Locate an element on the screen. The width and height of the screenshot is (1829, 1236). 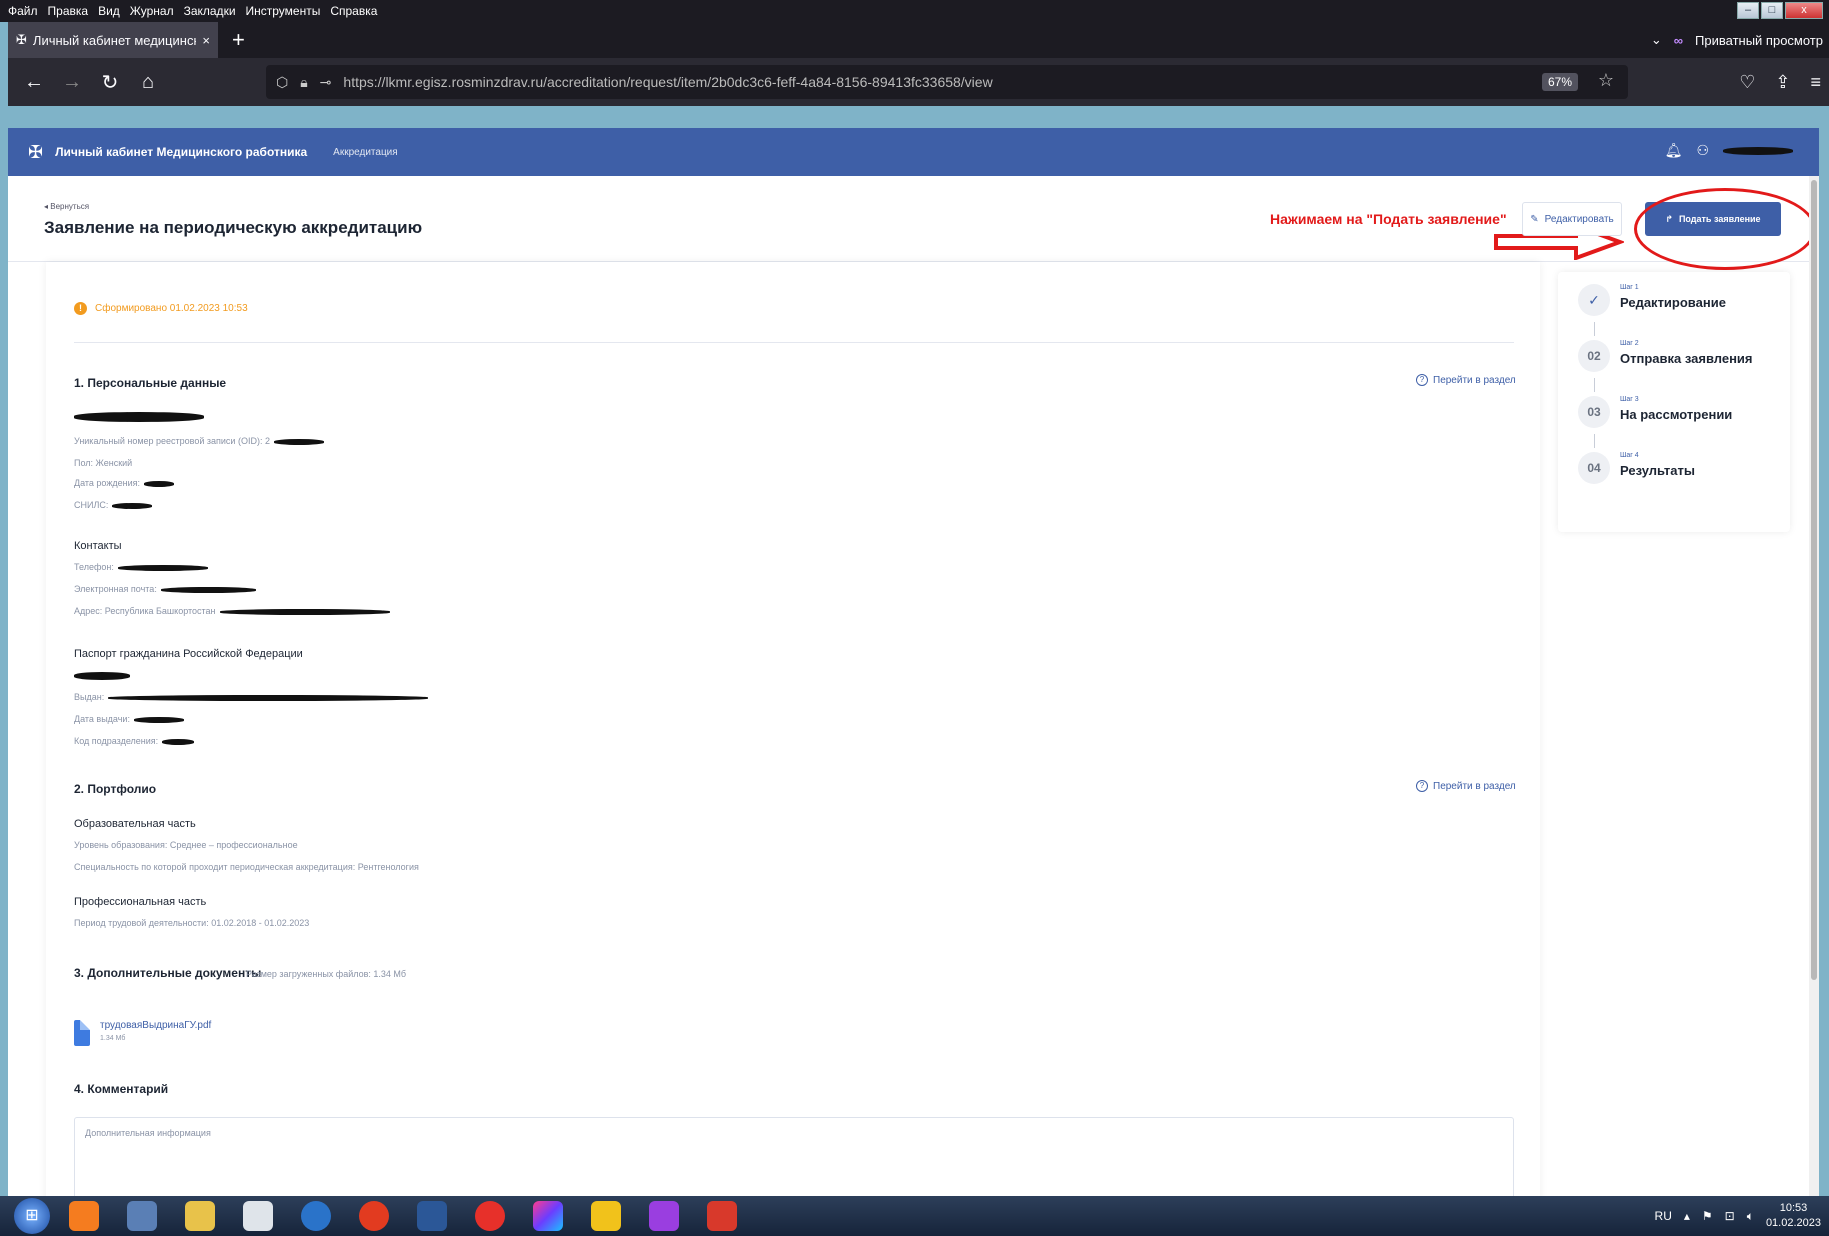
goto-personal-link: ? Перейти в раздел is located at coordinates (1466, 380).